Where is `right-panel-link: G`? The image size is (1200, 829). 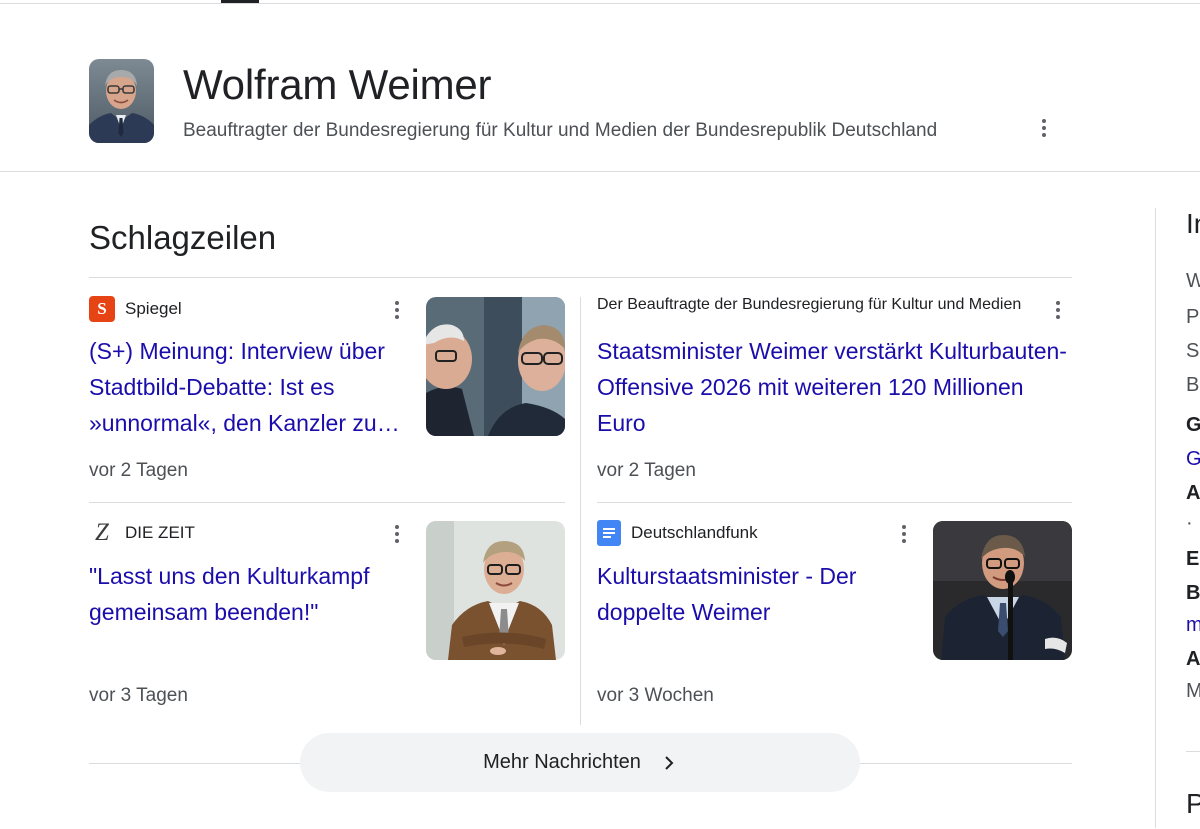 right-panel-link: G is located at coordinates (1193, 459).